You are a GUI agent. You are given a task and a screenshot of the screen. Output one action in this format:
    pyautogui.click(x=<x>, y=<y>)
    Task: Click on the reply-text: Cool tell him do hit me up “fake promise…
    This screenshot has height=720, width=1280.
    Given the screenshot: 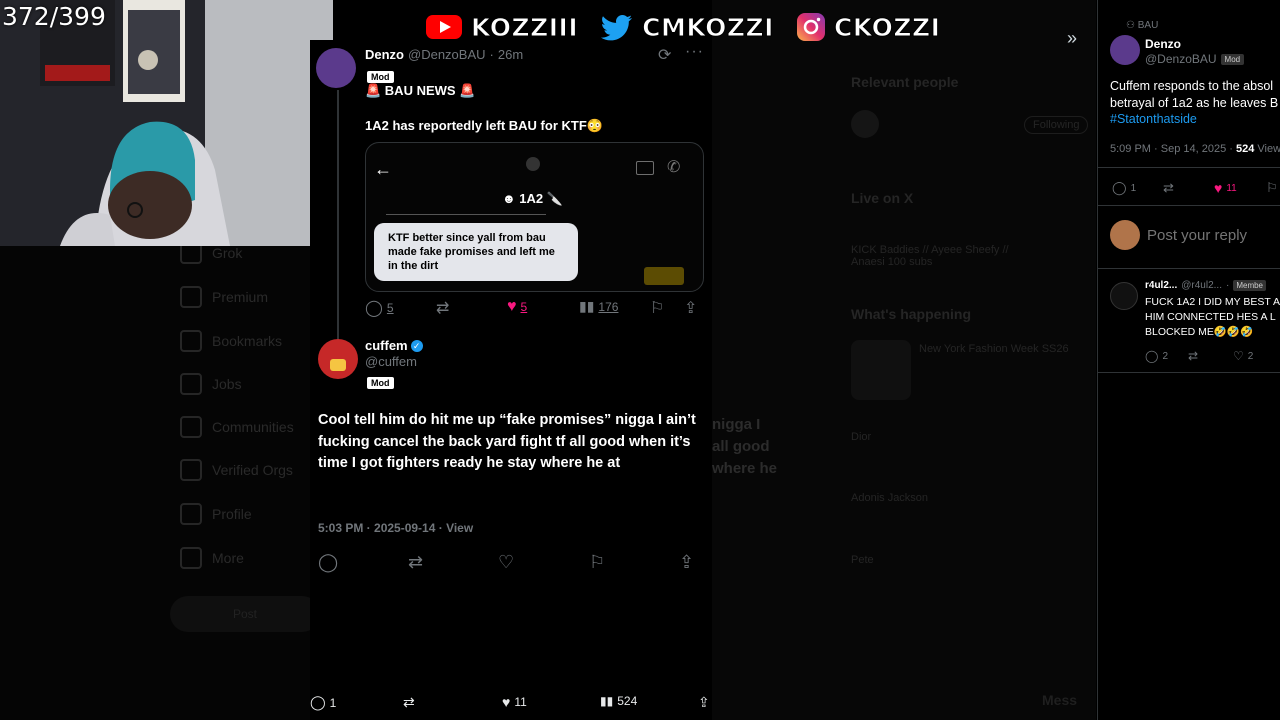 What is the action you would take?
    pyautogui.click(x=507, y=441)
    